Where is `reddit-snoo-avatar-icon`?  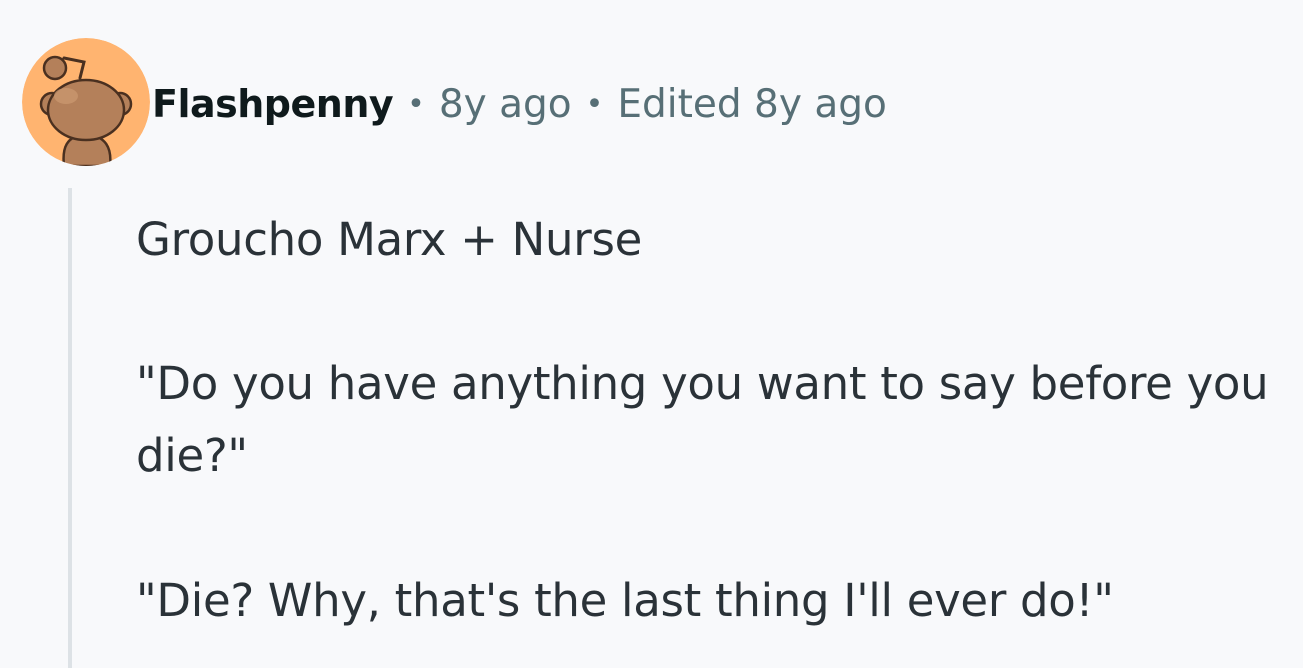
reddit-snoo-avatar-icon is located at coordinates (86, 102).